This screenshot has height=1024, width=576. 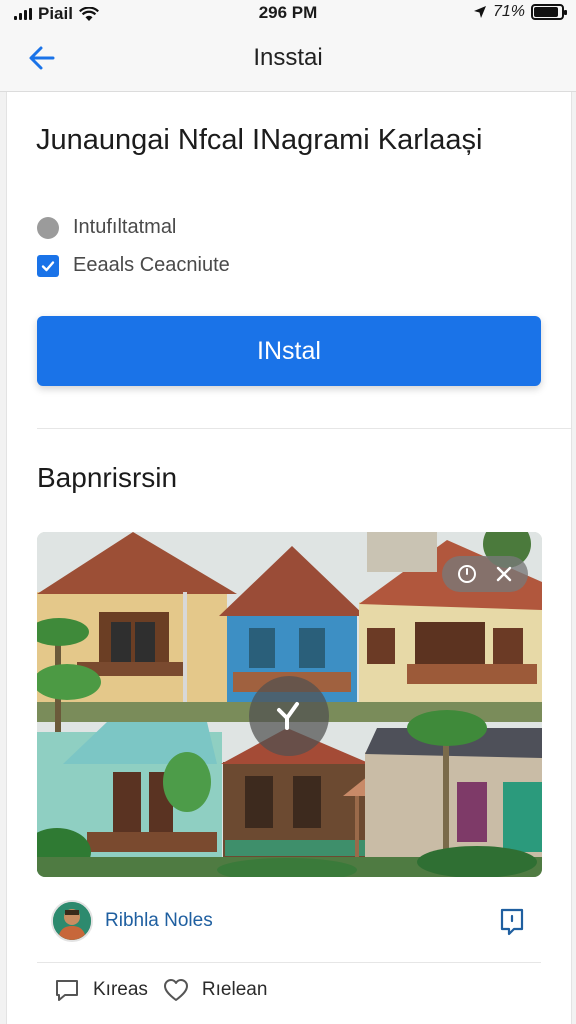 I want to click on photo-controls, so click(x=485, y=574).